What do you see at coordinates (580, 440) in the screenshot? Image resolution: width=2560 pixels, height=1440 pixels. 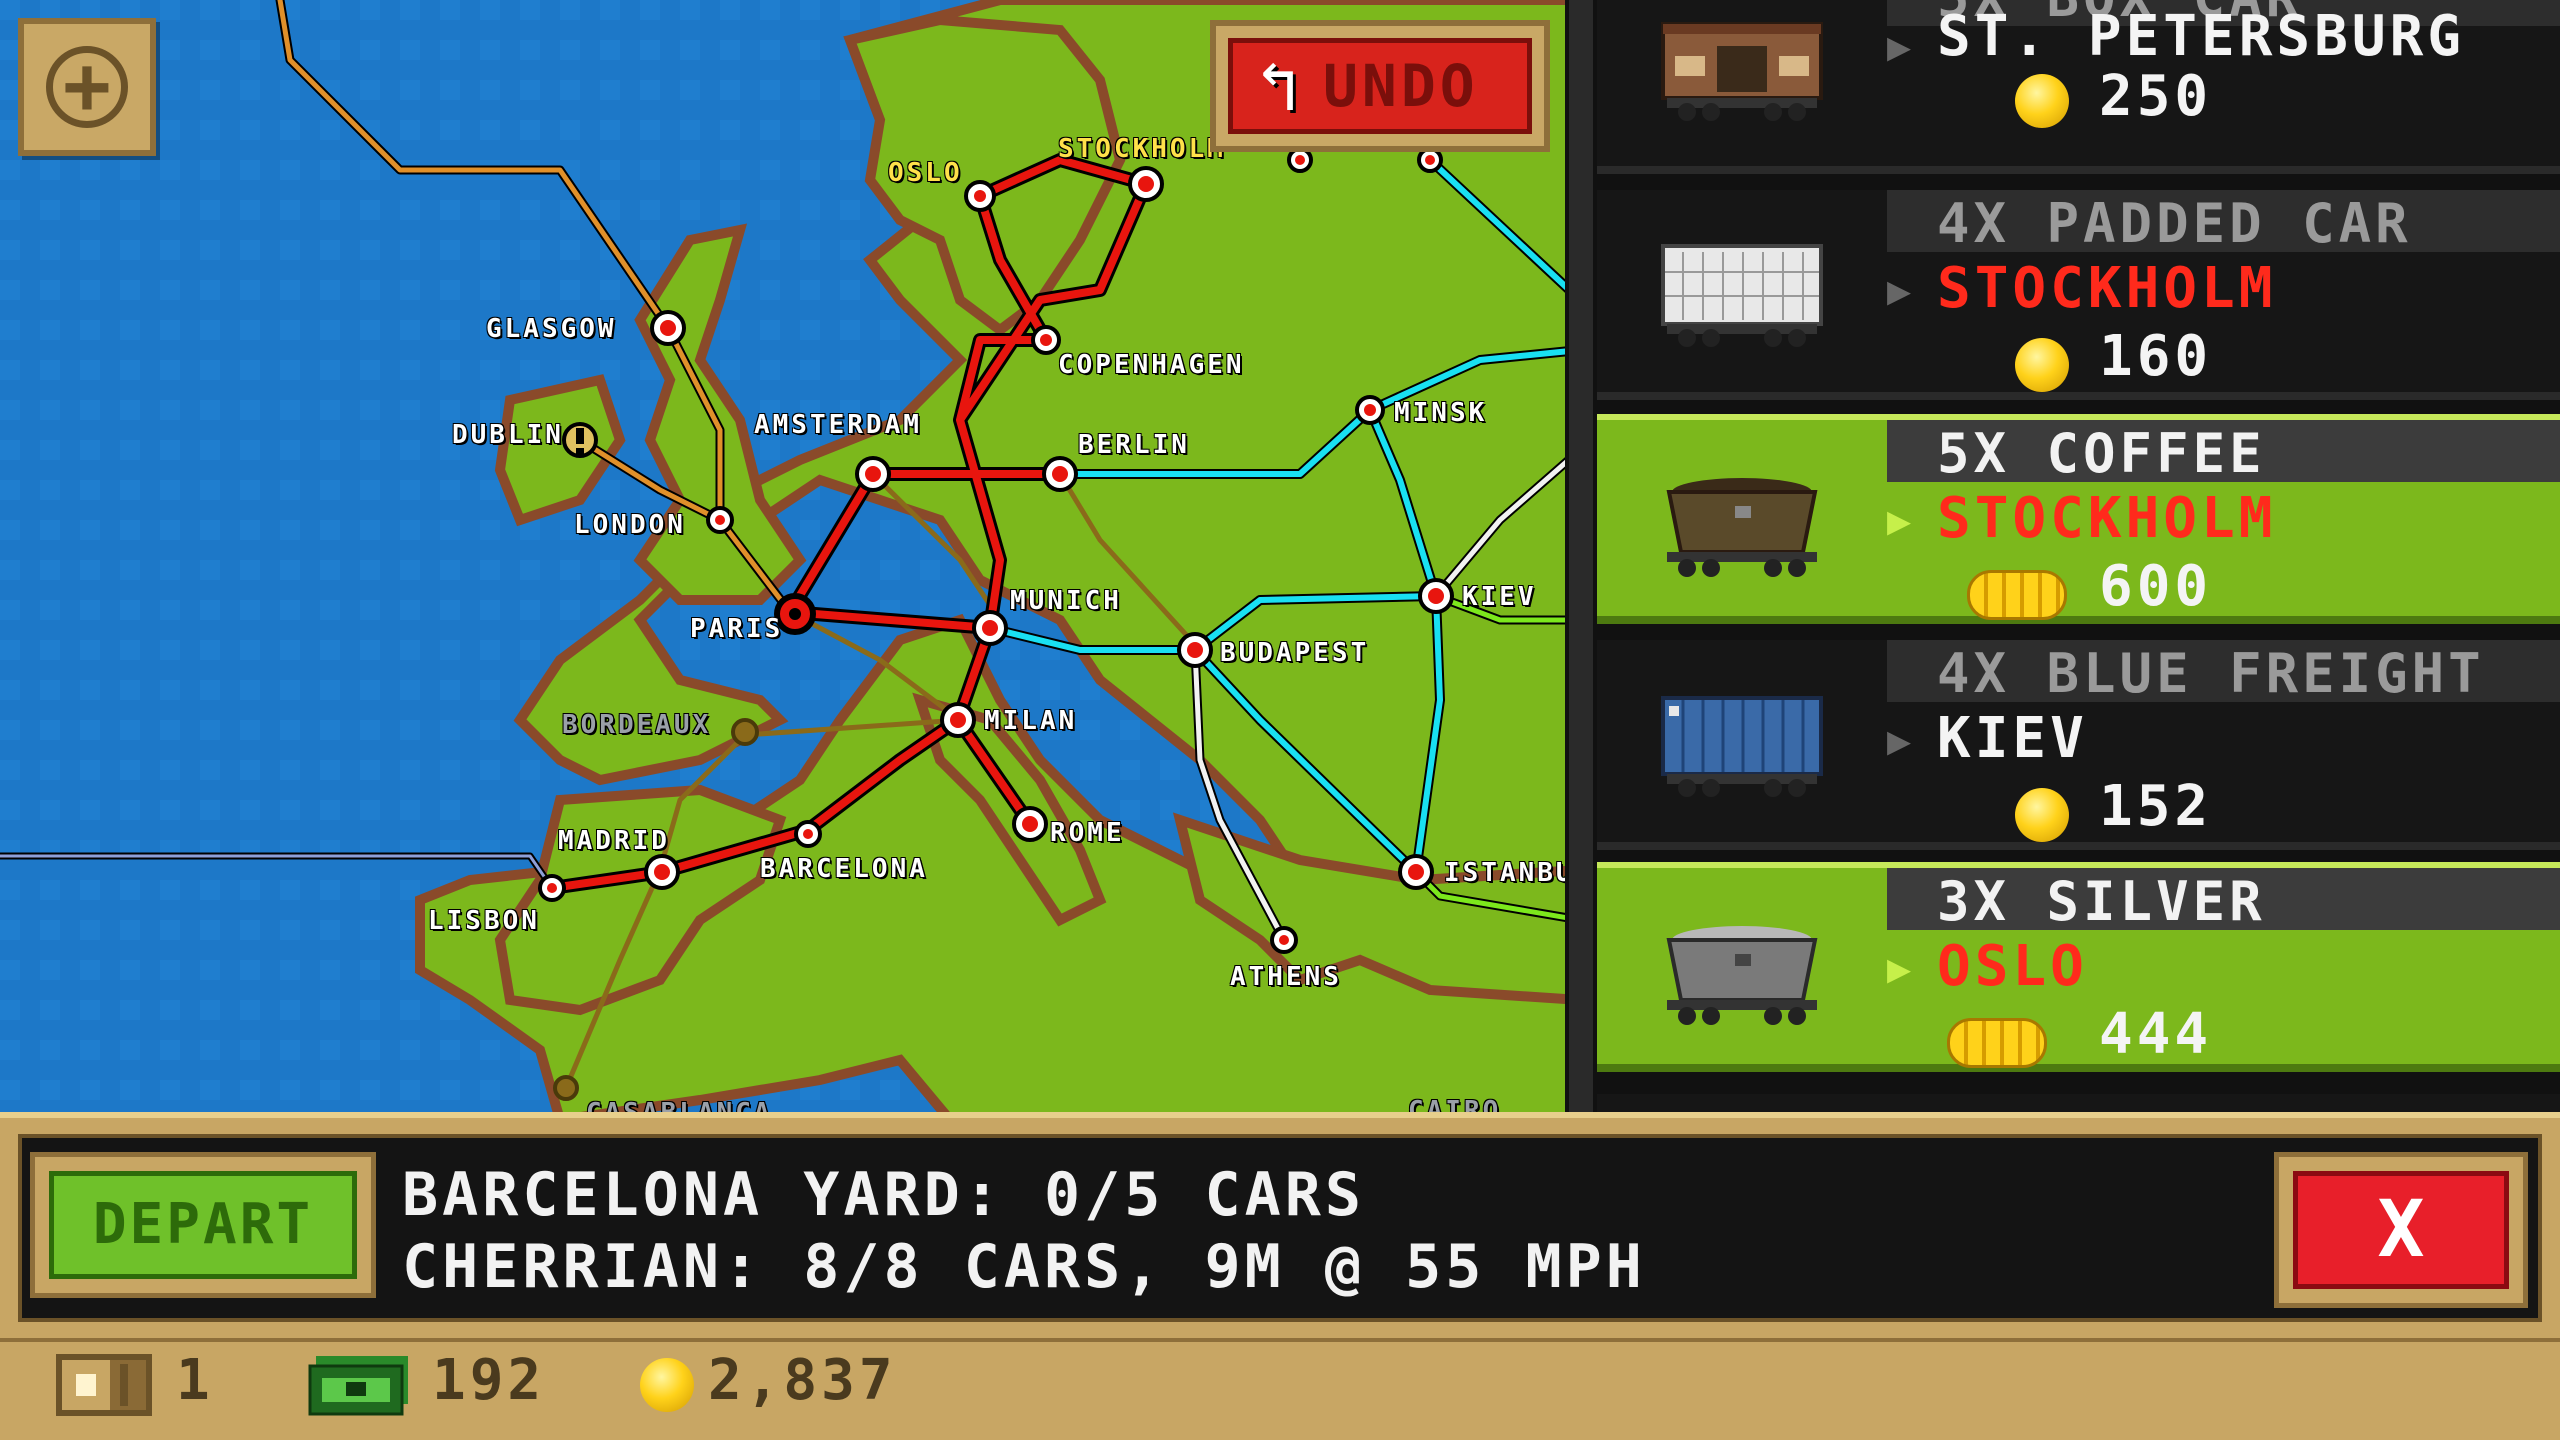 I see `station-dublin` at bounding box center [580, 440].